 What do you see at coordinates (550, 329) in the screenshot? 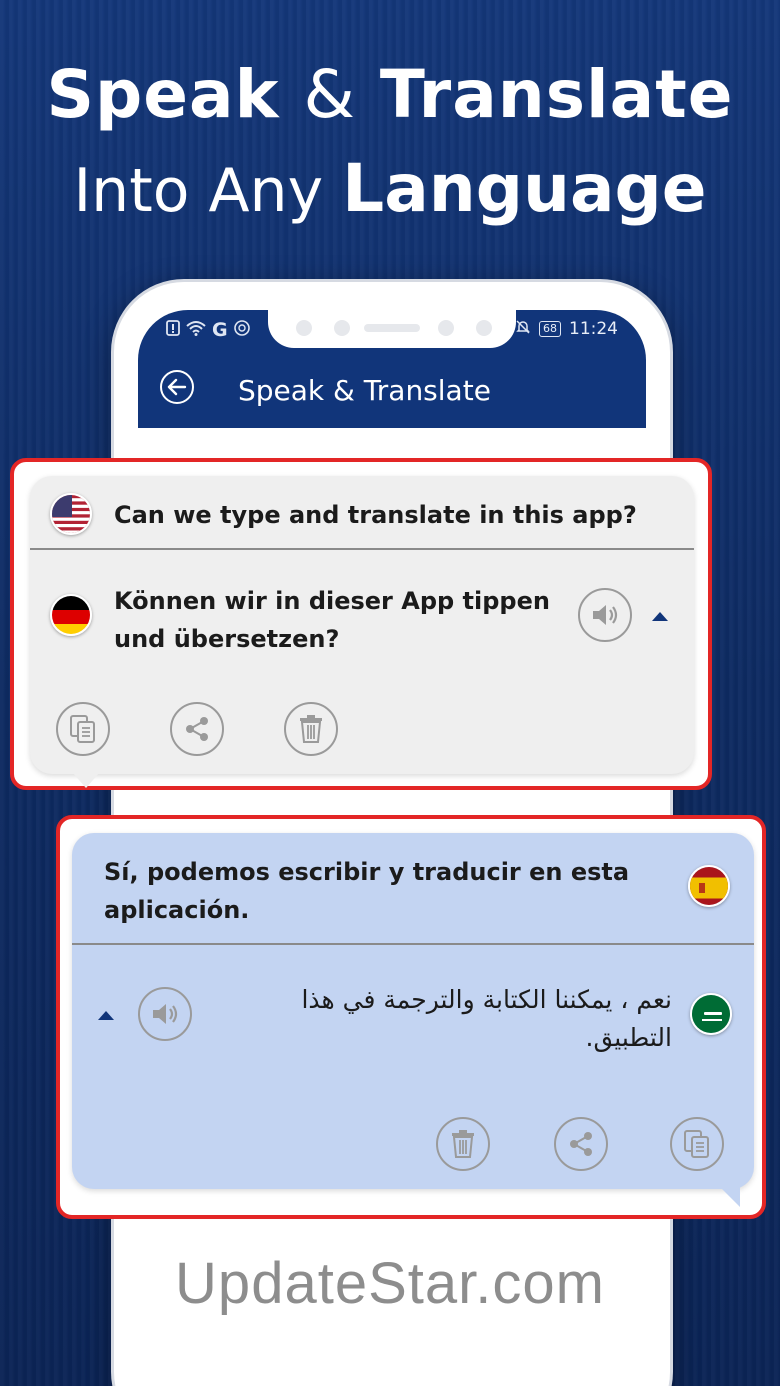
I see `battery-indicator: 68` at bounding box center [550, 329].